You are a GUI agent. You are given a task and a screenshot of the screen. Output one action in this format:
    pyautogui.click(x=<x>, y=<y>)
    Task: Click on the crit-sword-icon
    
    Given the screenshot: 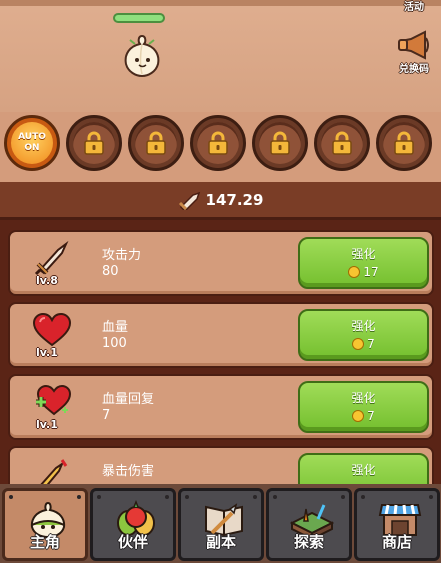 What is the action you would take?
    pyautogui.click(x=54, y=471)
    